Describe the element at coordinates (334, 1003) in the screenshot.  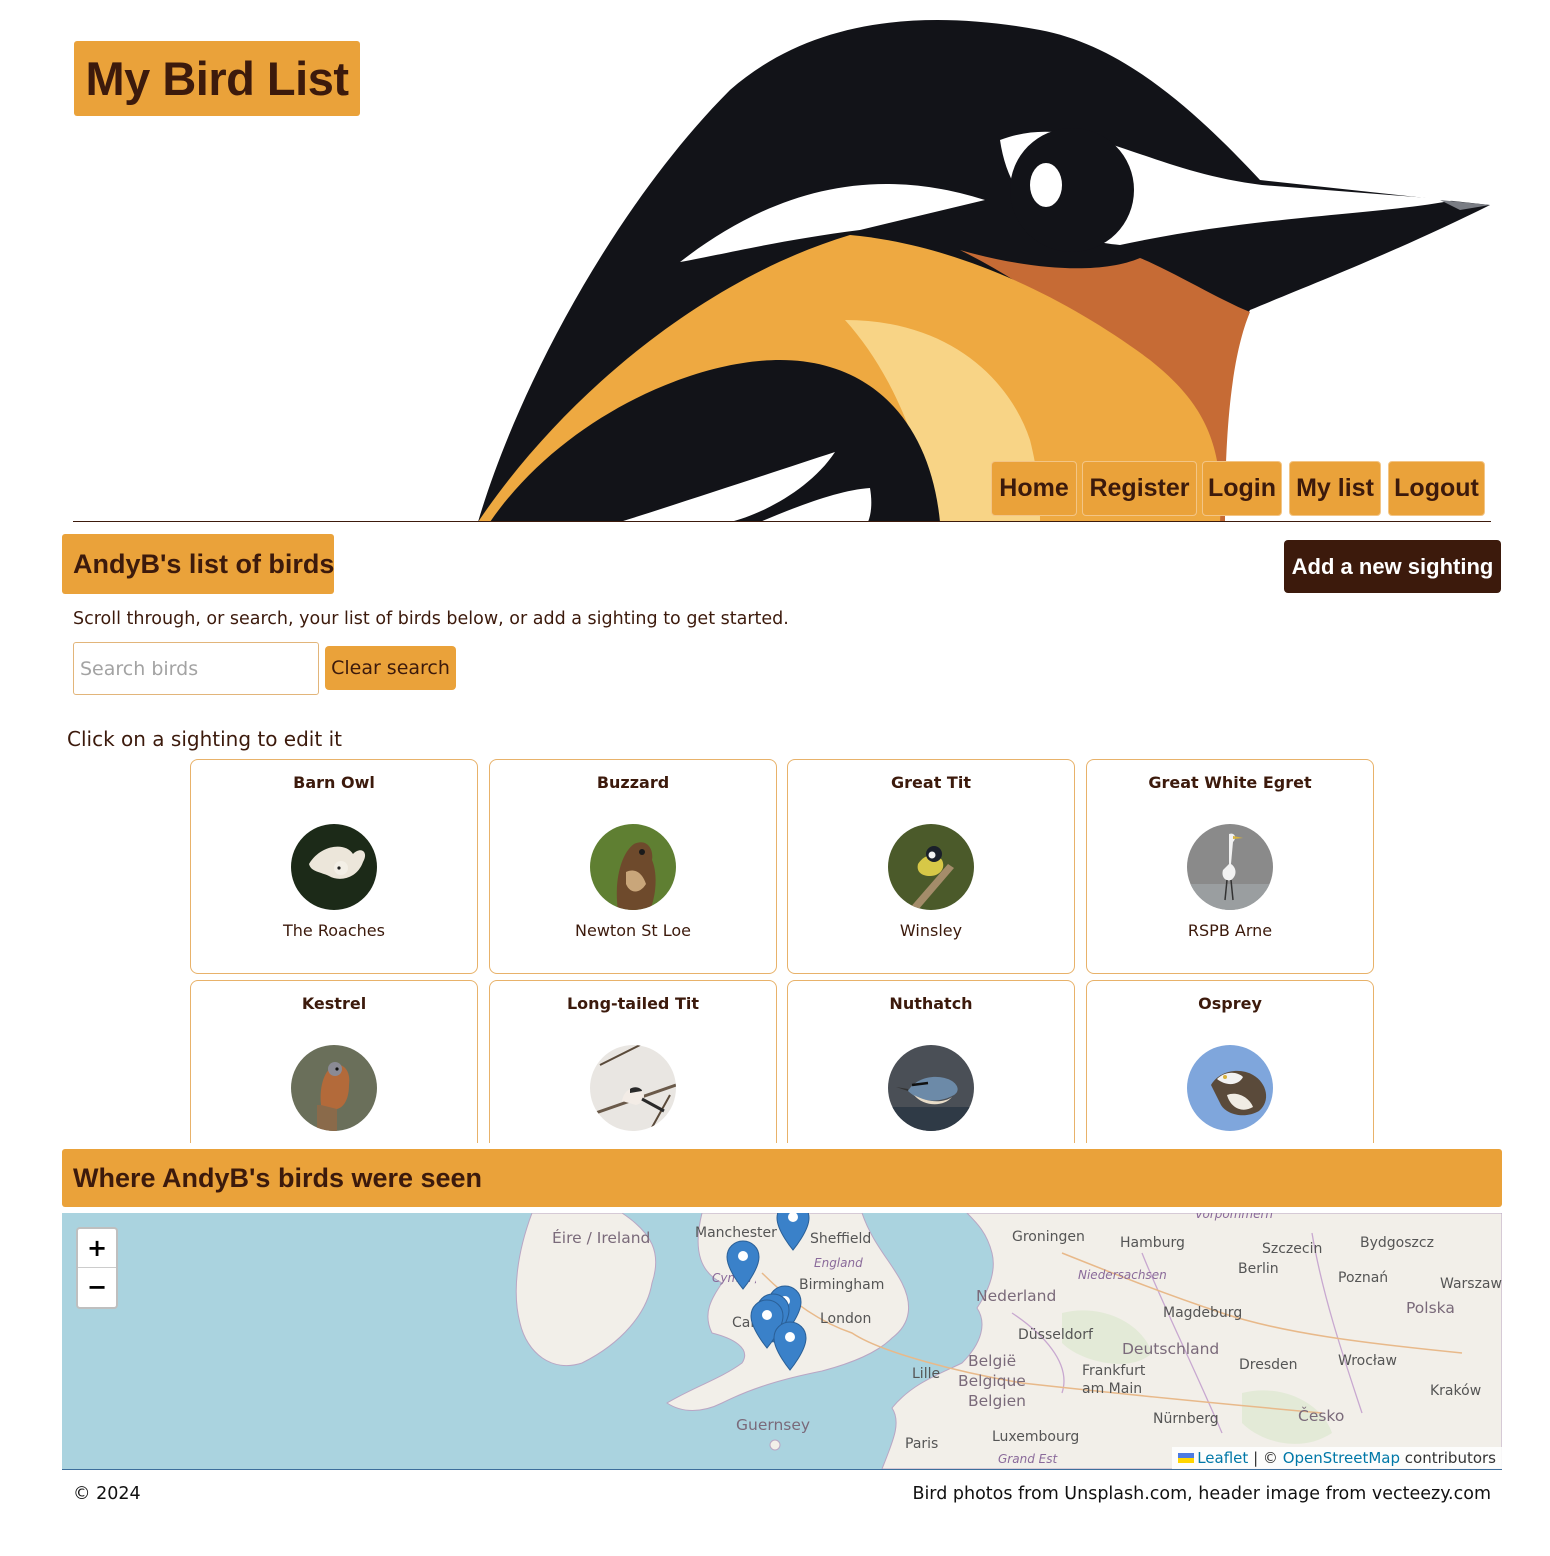
I see `sighting-bird-name: Kestrel` at that location.